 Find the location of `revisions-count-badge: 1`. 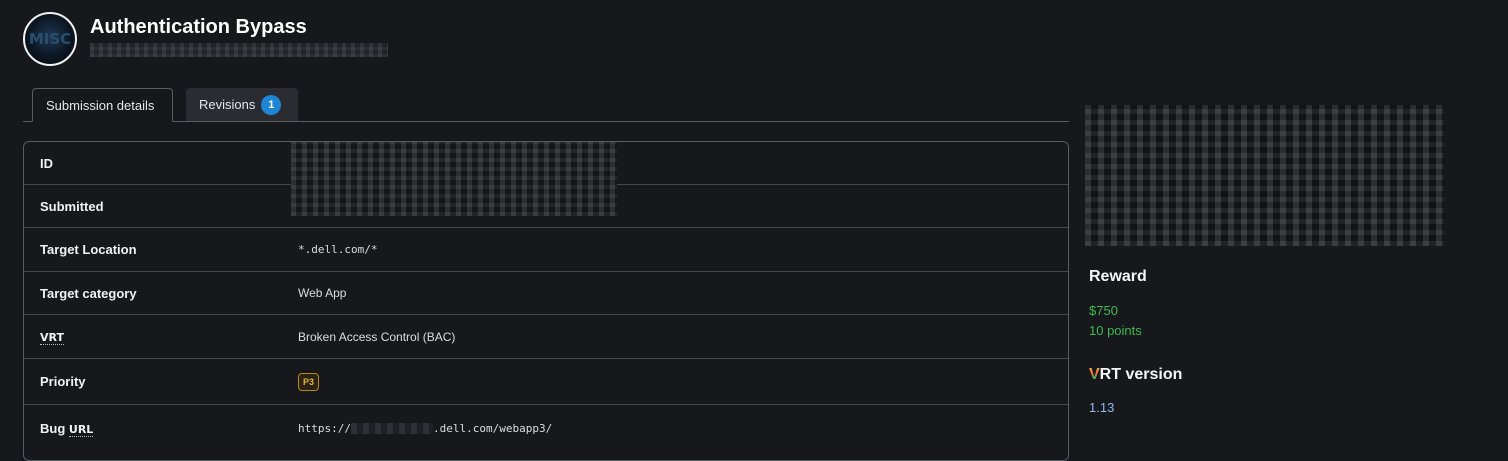

revisions-count-badge: 1 is located at coordinates (271, 104).